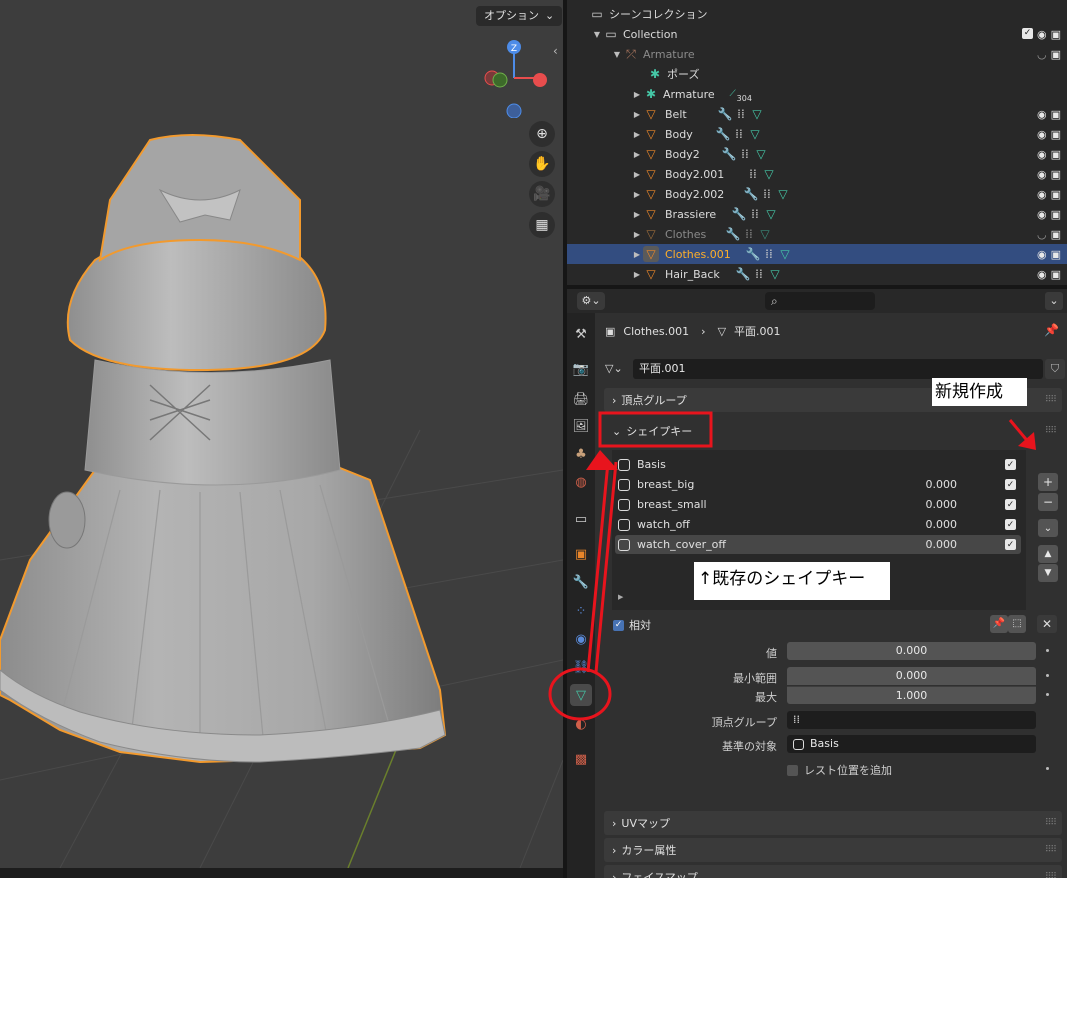  I want to click on outliner-row-collection: ▼ ▭ Collection ✓ ◉ ▣, so click(817, 34).